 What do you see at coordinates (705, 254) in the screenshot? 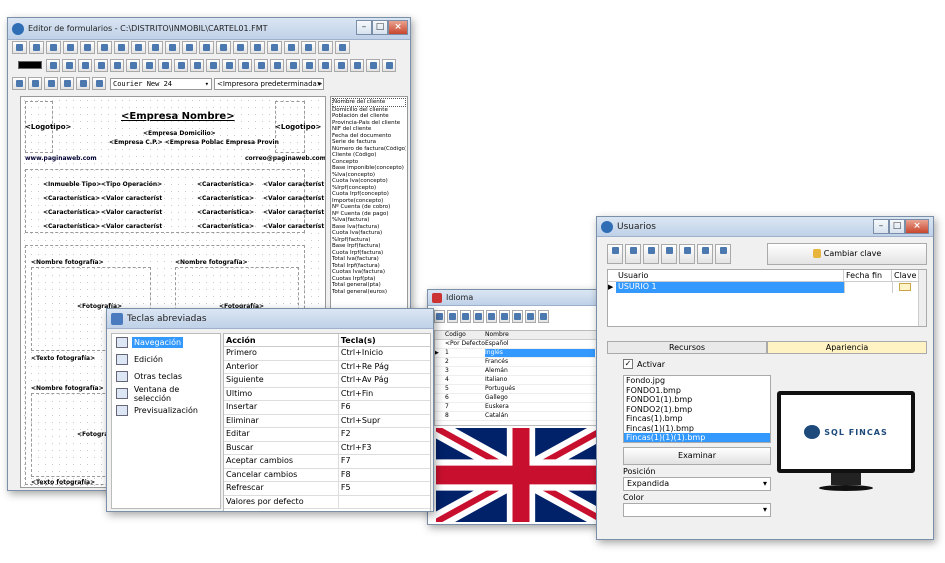
I see `delete-button` at bounding box center [705, 254].